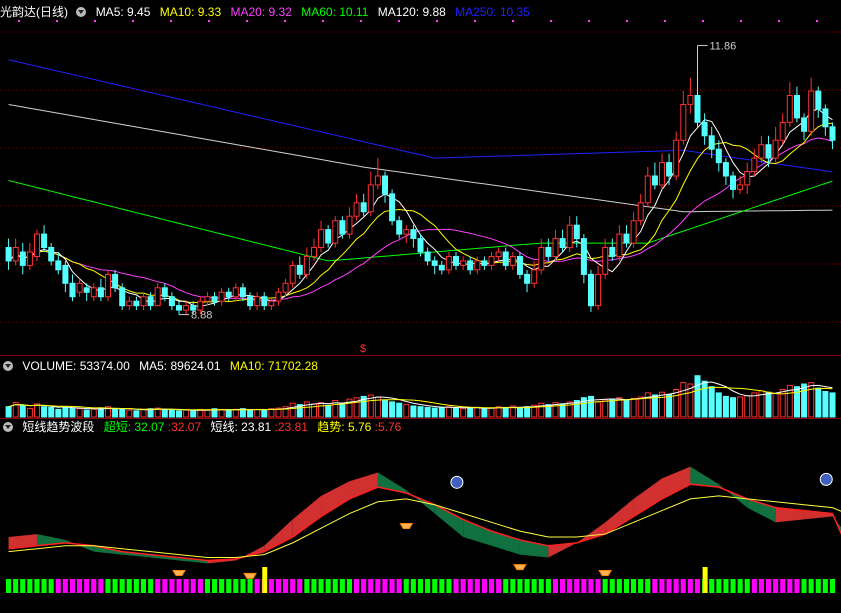 The image size is (841, 613). Describe the element at coordinates (457, 482) in the screenshot. I see `badge-icon` at that location.